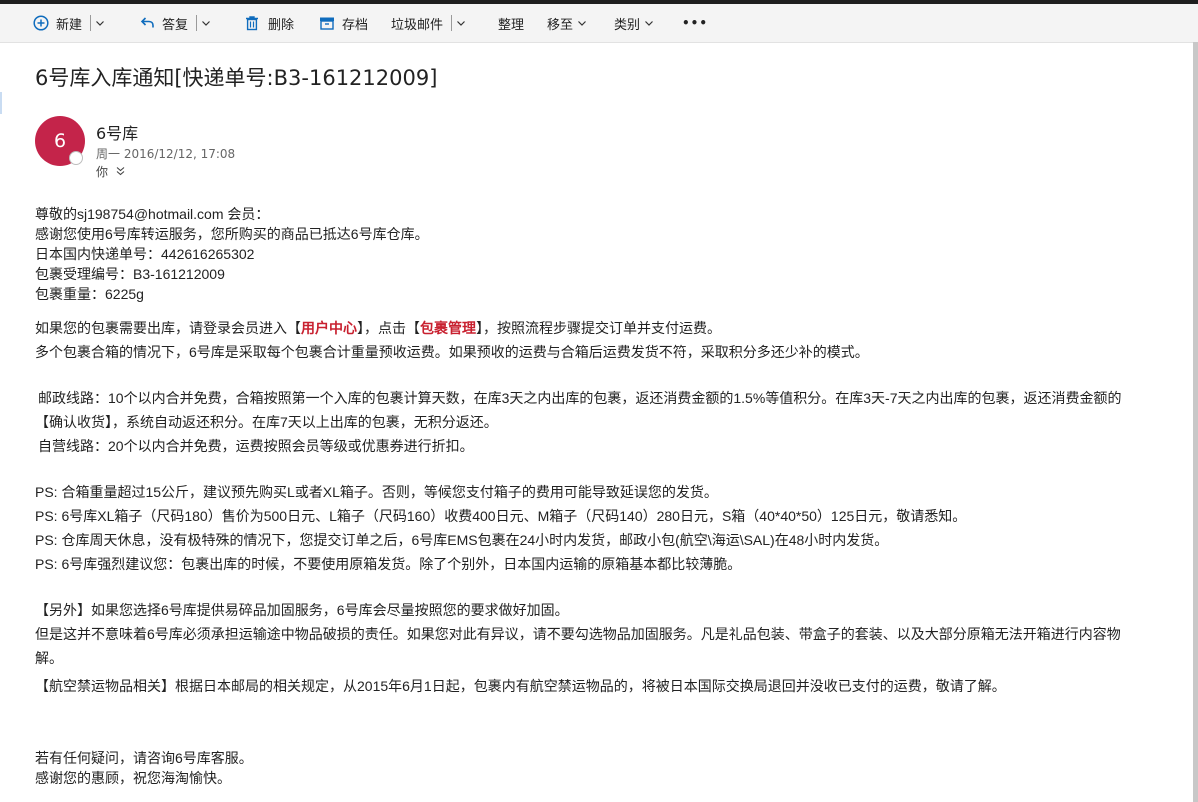  Describe the element at coordinates (130, 274) in the screenshot. I see `package-id-line: 包裹受理编号：B3-161212009` at that location.